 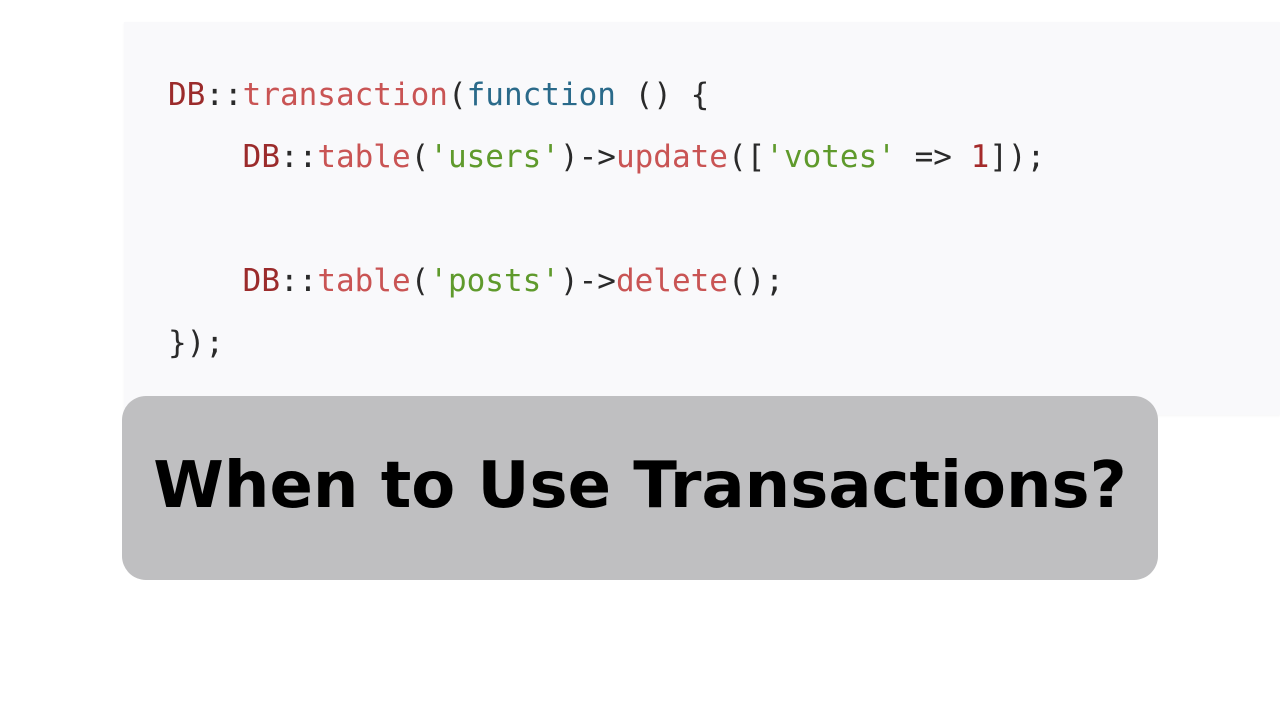 What do you see at coordinates (933, 157) in the screenshot?
I see `code-token-punct: =>` at bounding box center [933, 157].